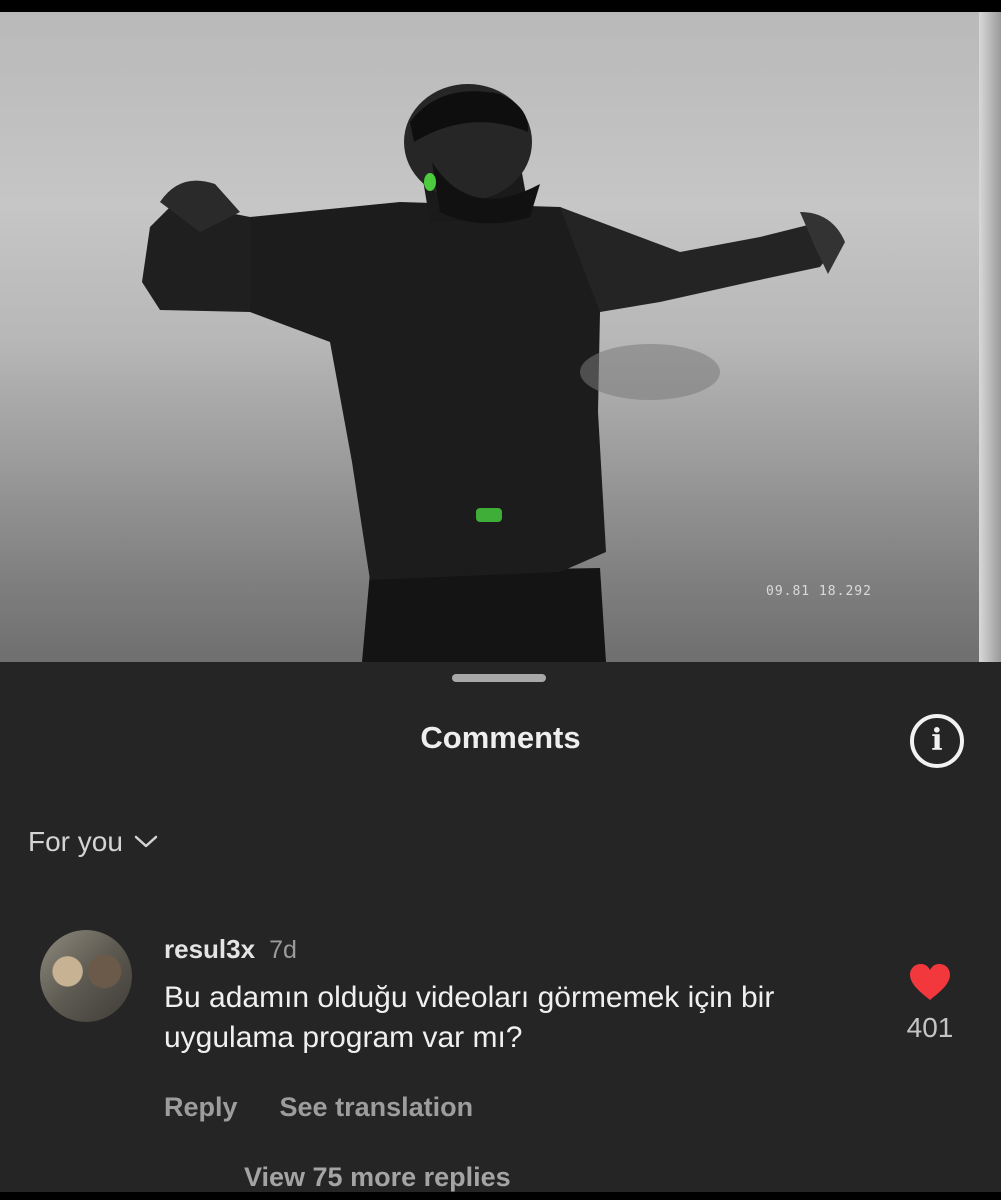 This screenshot has height=1200, width=1001. Describe the element at coordinates (819, 591) in the screenshot. I see `video-timestamp: 09.81 18.292` at that location.